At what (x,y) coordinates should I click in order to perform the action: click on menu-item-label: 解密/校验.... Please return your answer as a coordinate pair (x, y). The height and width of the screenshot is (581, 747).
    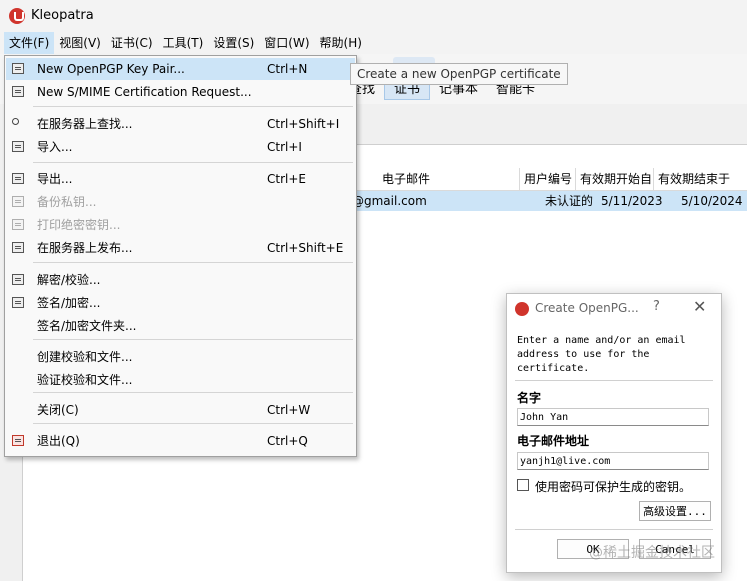
    Looking at the image, I should click on (69, 280).